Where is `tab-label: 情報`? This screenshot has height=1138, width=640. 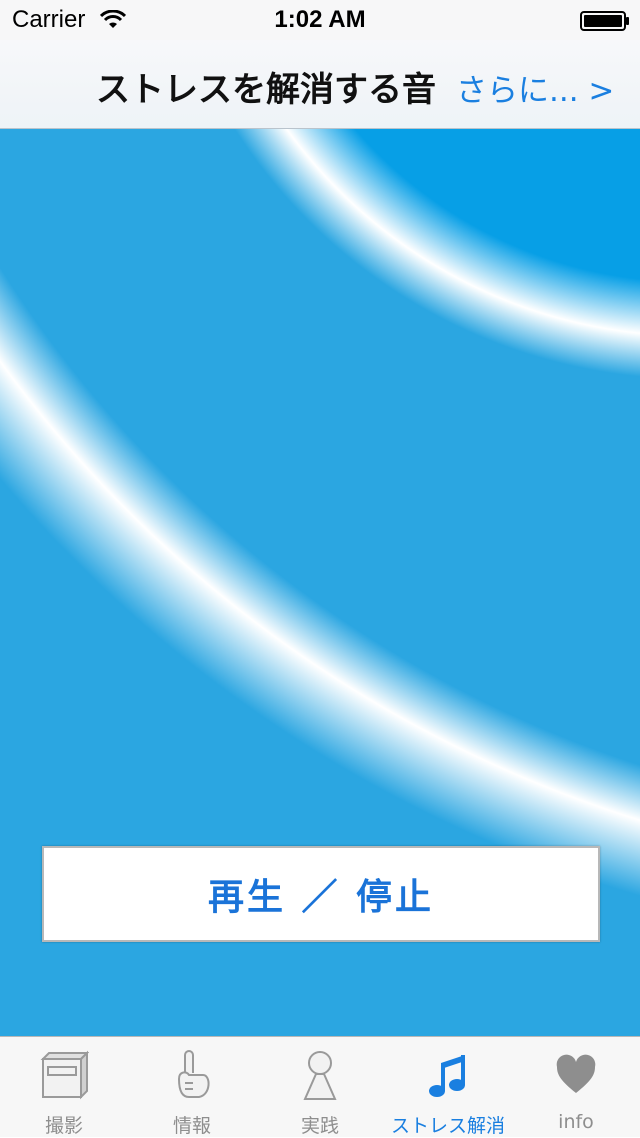
tab-label: 情報 is located at coordinates (191, 1126).